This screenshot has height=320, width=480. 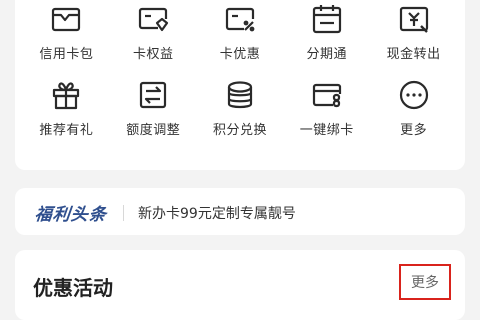 I want to click on cash-transfer-icon, so click(x=414, y=19).